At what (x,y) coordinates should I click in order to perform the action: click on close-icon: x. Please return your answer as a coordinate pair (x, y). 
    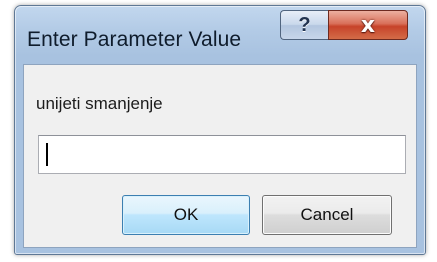
    Looking at the image, I should click on (368, 25).